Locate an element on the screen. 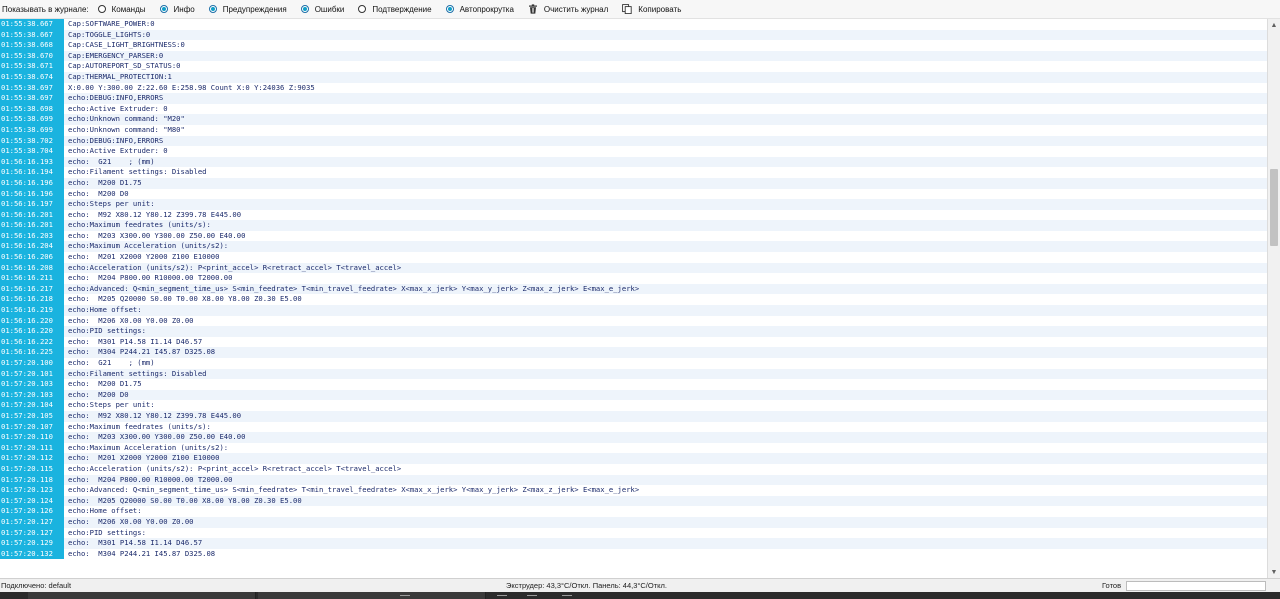 Image resolution: width=1280 pixels, height=599 pixels. log-row: 01:55:38.699 echo:Unknown command: "M20" is located at coordinates (633, 119).